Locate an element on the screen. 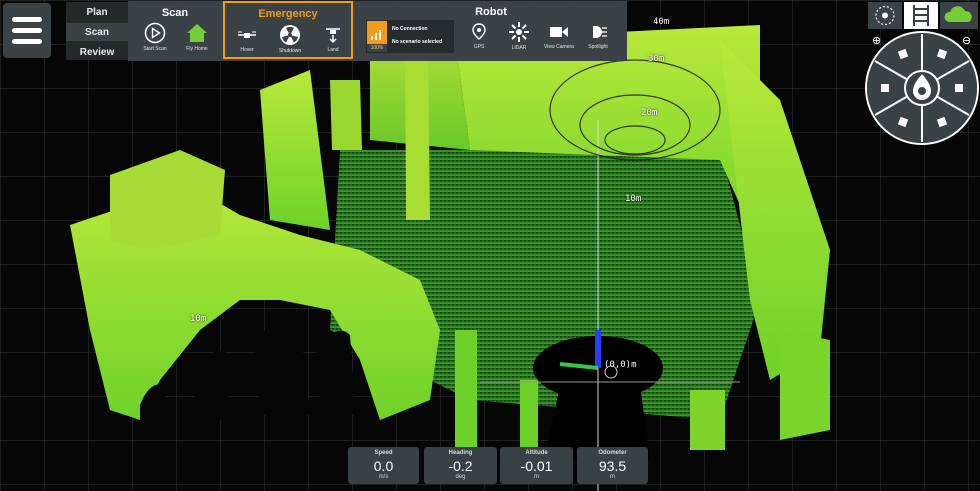 This screenshot has height=491, width=980. hover-label: Hover is located at coordinates (247, 50).